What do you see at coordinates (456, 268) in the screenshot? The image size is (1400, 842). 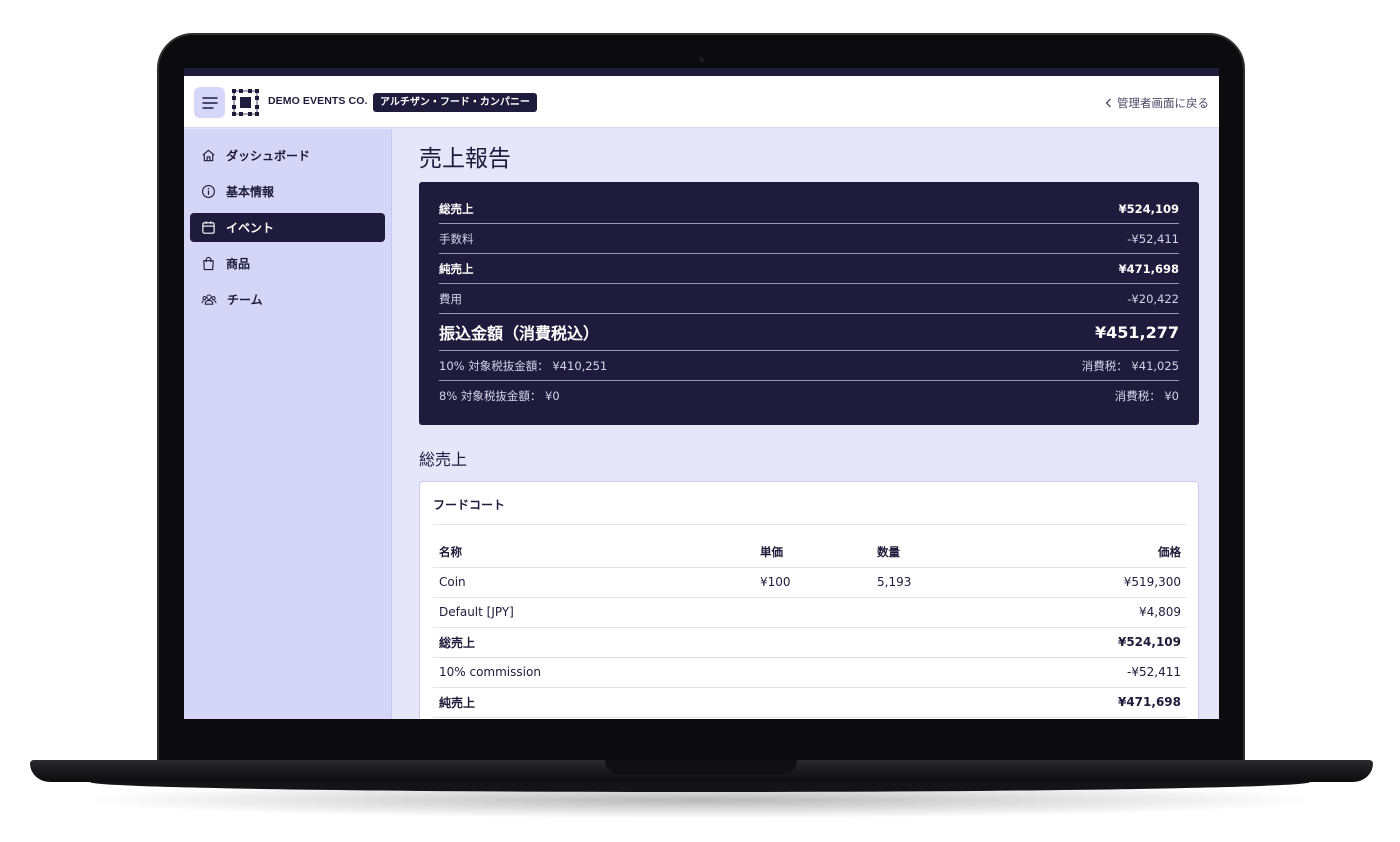 I see `summary-label: 純売上` at bounding box center [456, 268].